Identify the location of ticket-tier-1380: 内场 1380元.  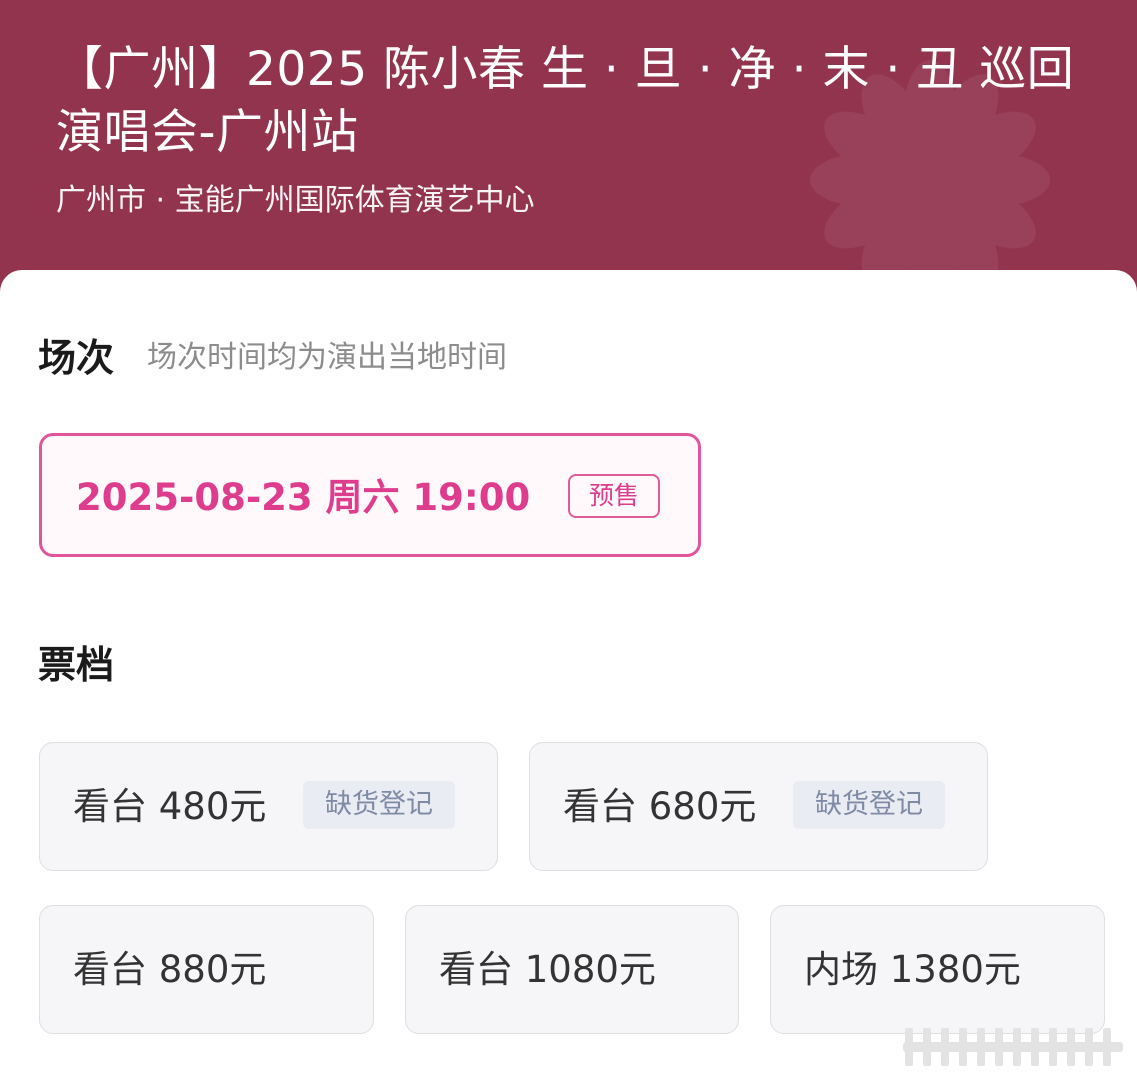
(937, 969).